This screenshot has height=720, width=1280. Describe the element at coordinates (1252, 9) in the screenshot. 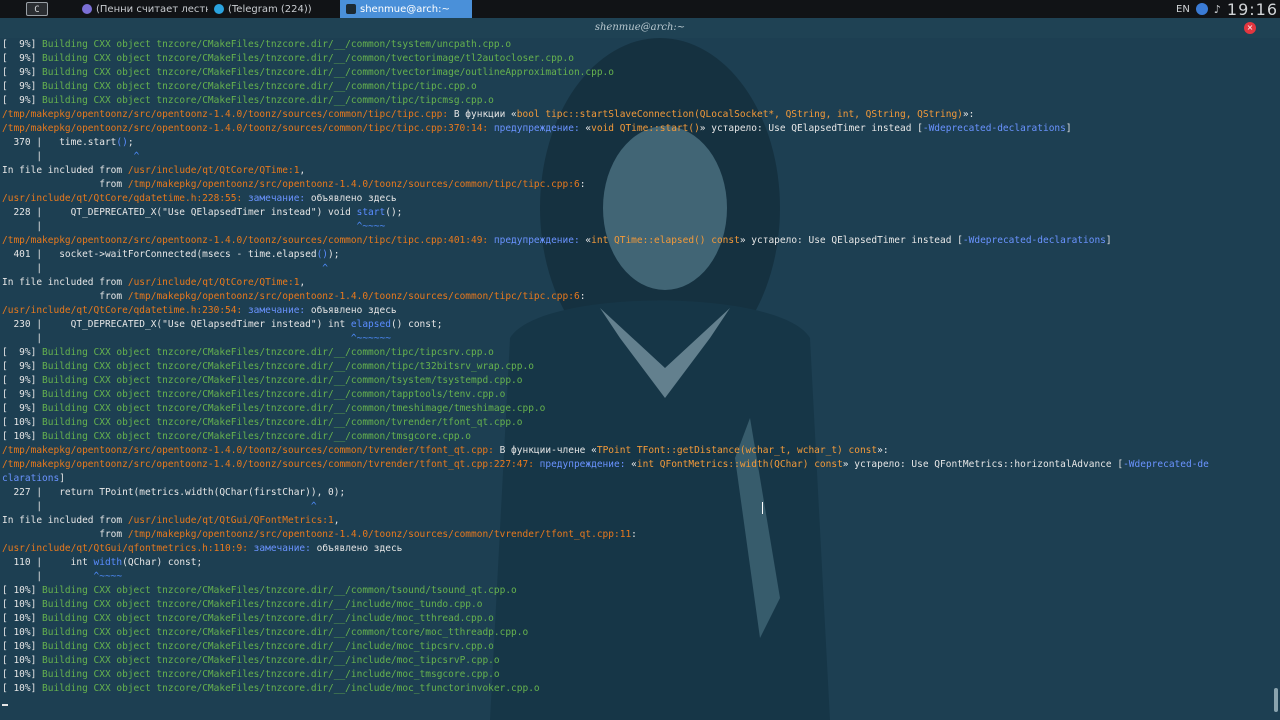

I see `clock: 19:16` at that location.